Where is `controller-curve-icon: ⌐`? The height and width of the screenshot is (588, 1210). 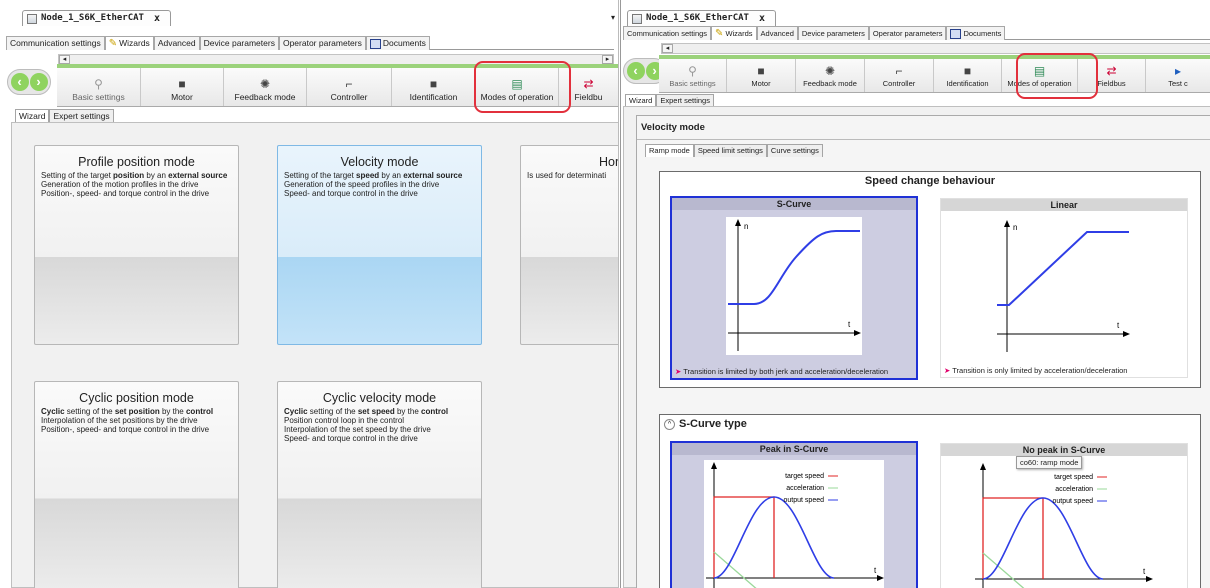 controller-curve-icon: ⌐ is located at coordinates (899, 71).